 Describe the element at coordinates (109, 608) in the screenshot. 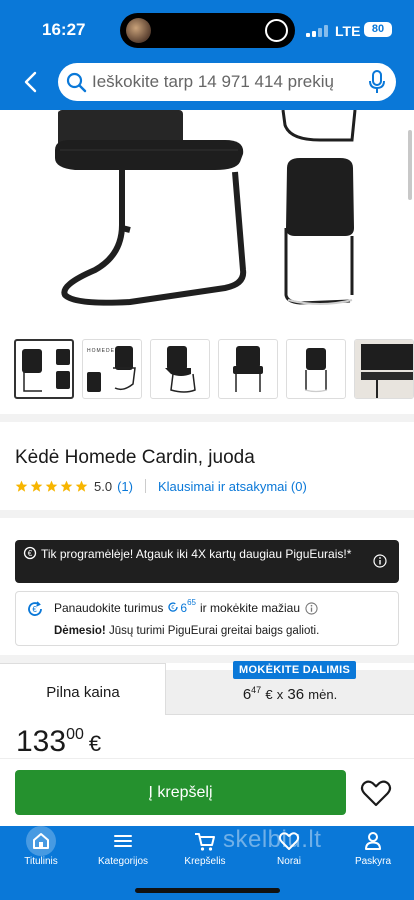

I see `points-prefix: Panaudokite turimus` at that location.